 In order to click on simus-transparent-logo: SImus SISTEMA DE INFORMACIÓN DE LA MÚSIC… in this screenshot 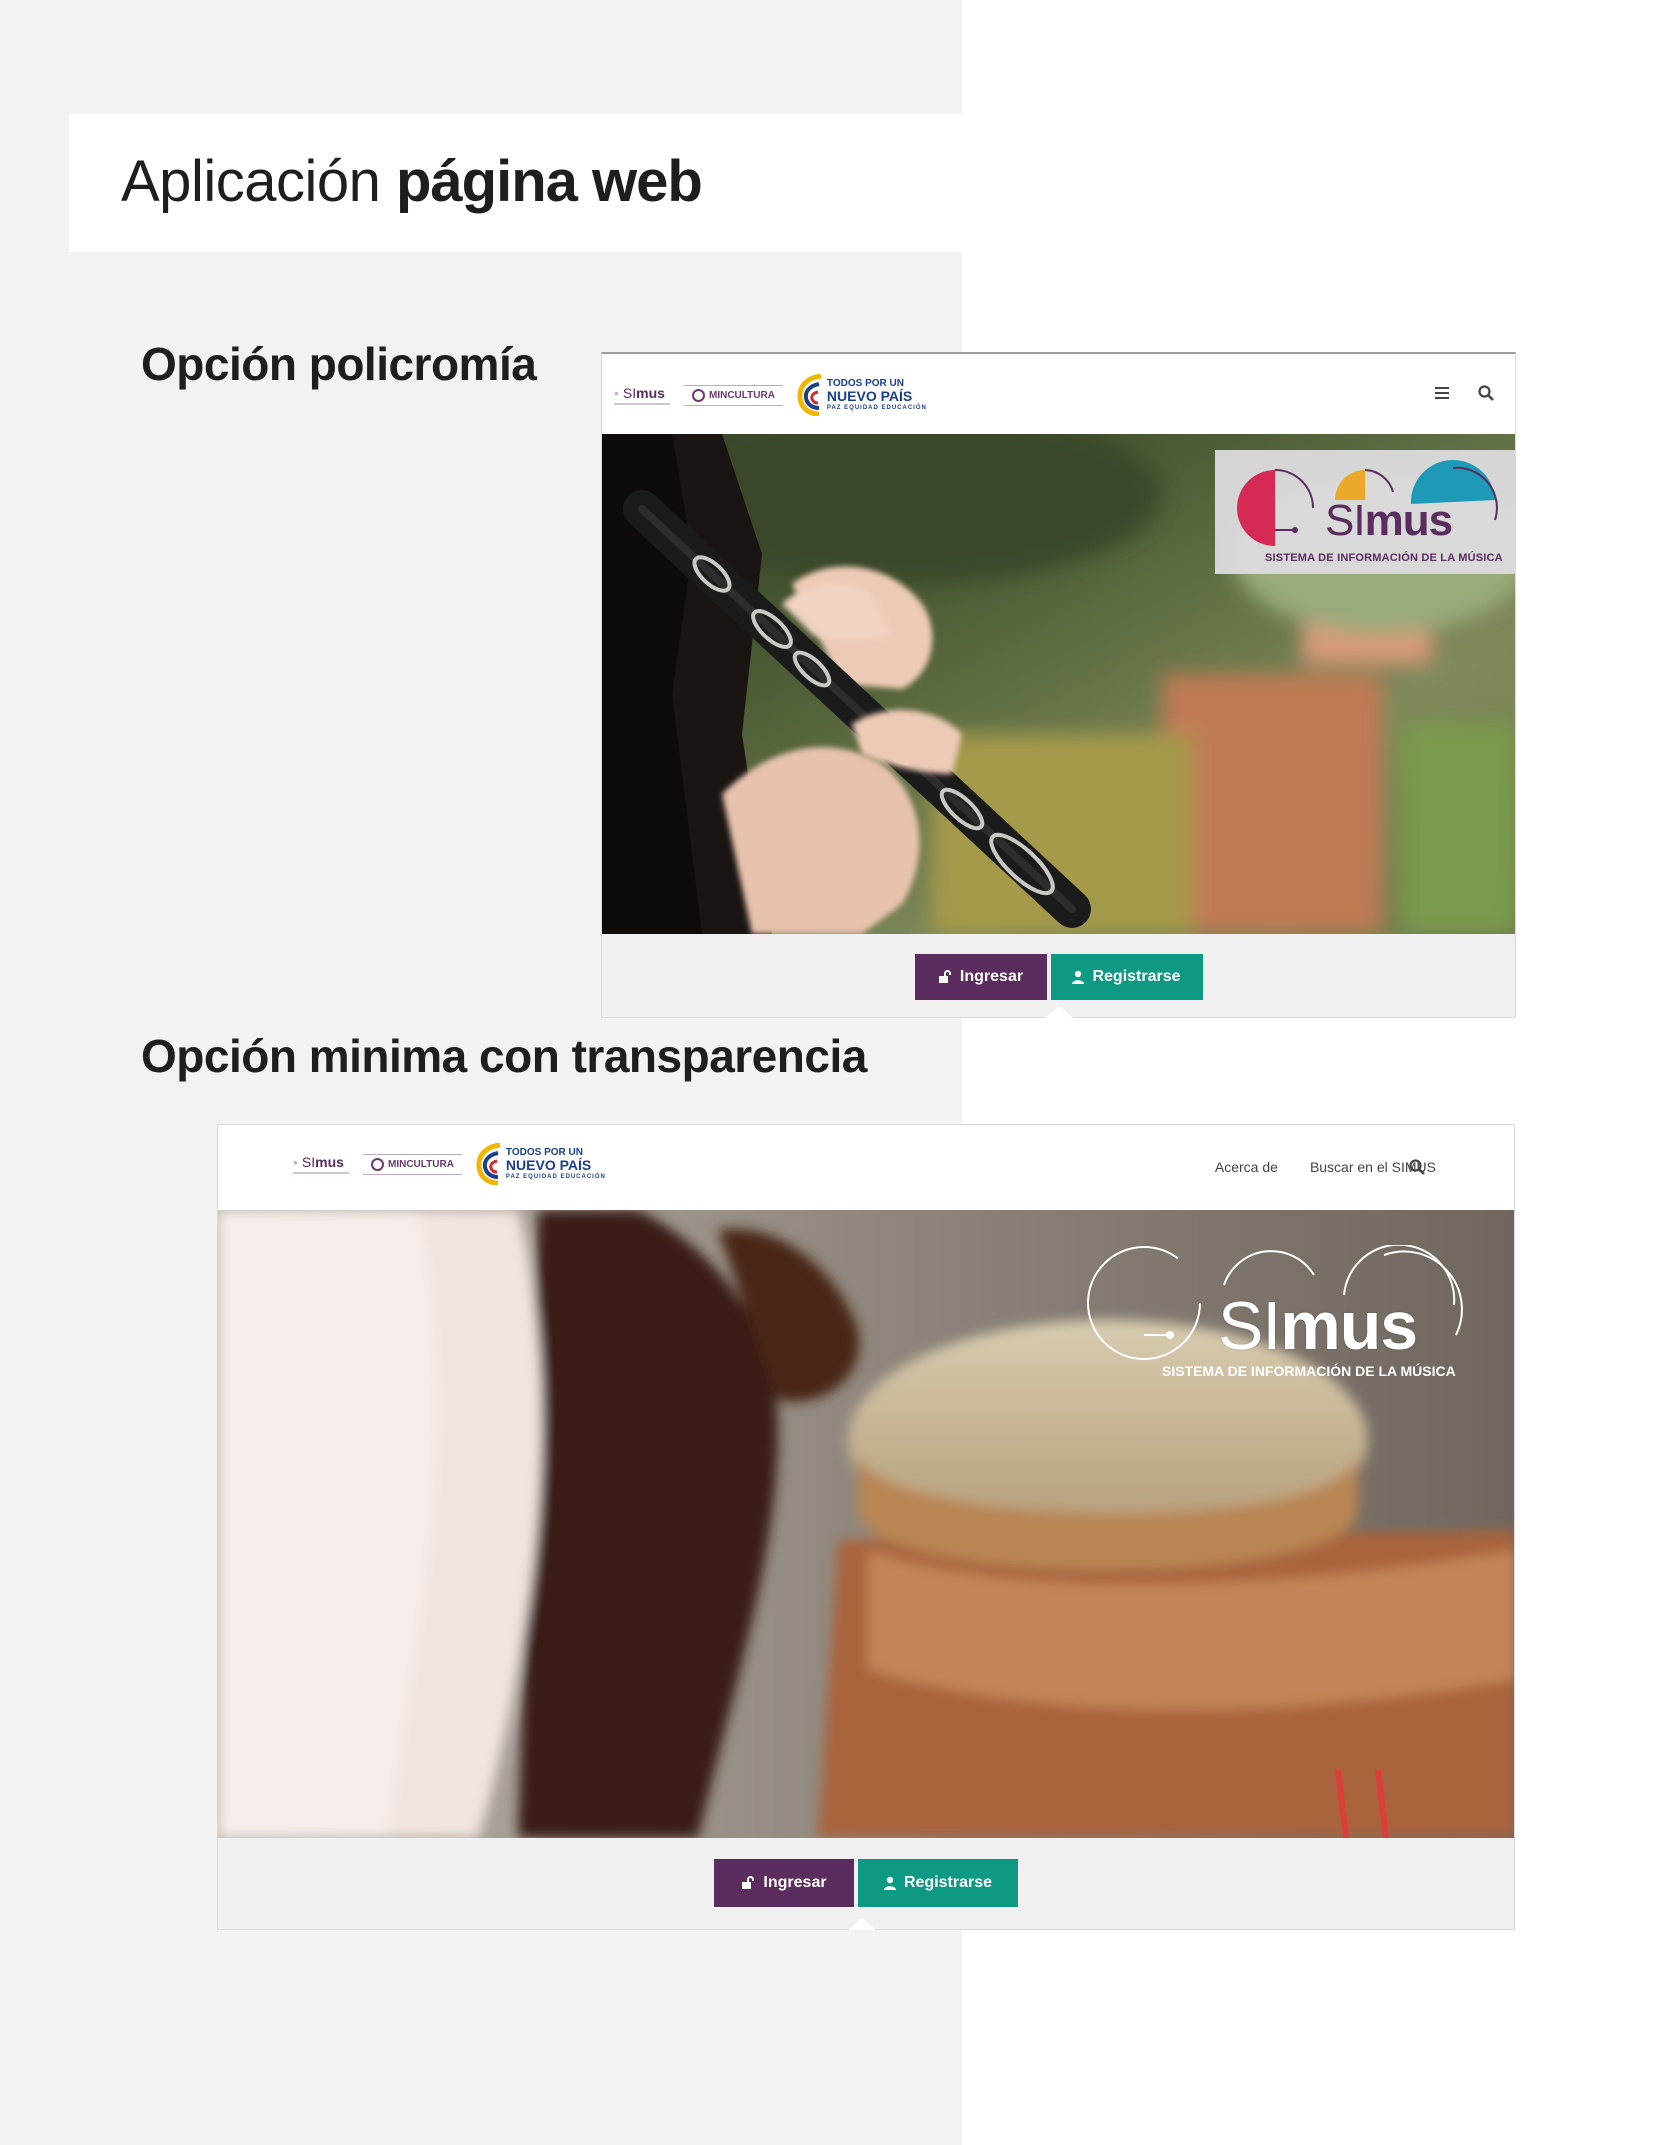, I will do `click(1274, 1315)`.